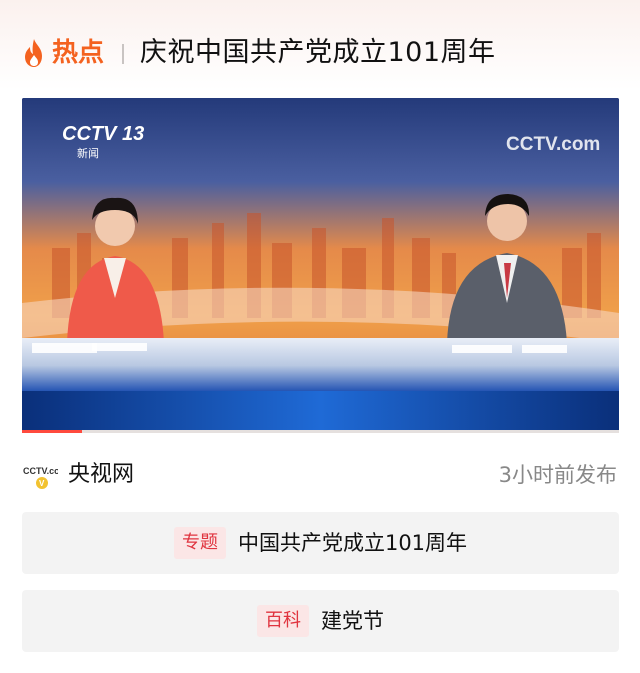 Image resolution: width=640 pixels, height=673 pixels. What do you see at coordinates (33, 53) in the screenshot?
I see `flame-icon` at bounding box center [33, 53].